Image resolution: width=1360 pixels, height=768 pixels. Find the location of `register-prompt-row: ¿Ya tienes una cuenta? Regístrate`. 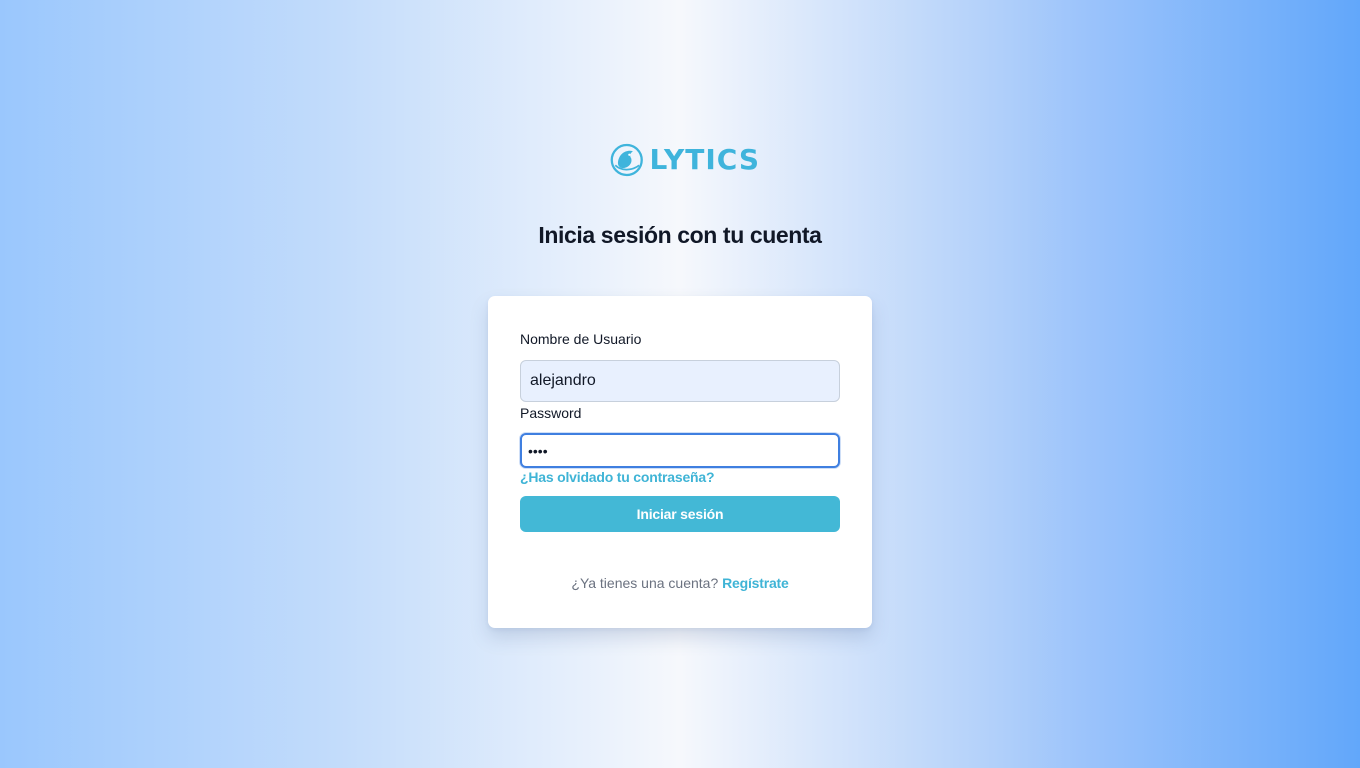

register-prompt-row: ¿Ya tienes una cuenta? Regístrate is located at coordinates (680, 583).